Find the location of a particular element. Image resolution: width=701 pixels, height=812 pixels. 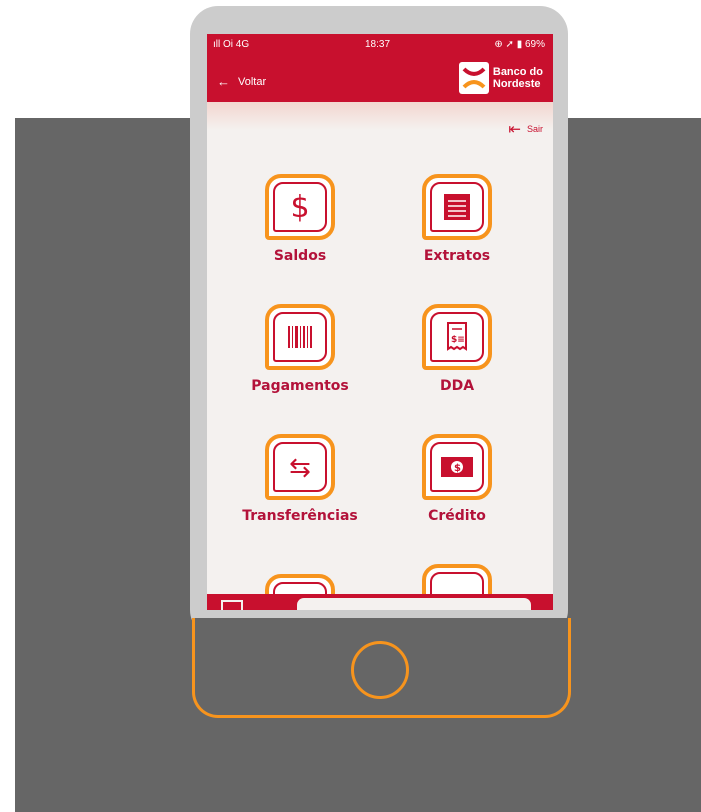

menu-label: DDA is located at coordinates (457, 386).